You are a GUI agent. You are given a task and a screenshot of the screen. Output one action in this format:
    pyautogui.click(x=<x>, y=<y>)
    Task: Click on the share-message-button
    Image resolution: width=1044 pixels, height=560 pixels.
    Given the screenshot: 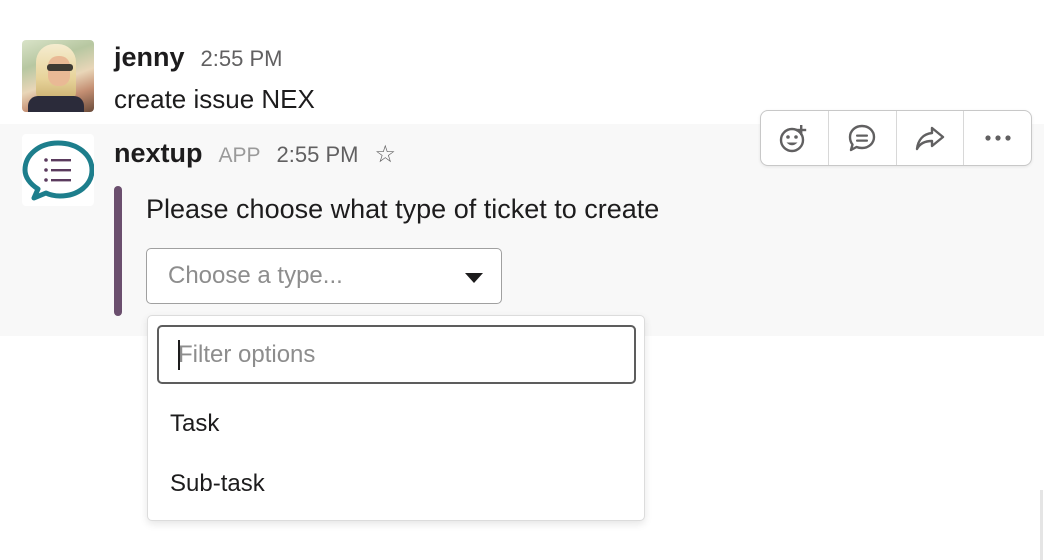 What is the action you would take?
    pyautogui.click(x=931, y=138)
    